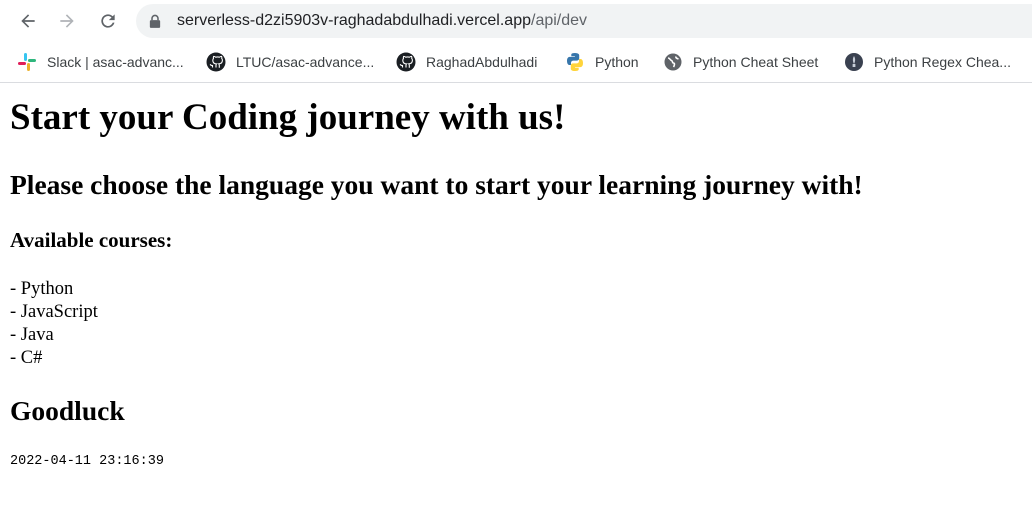  What do you see at coordinates (559, 20) in the screenshot?
I see `url-path: /api/dev` at bounding box center [559, 20].